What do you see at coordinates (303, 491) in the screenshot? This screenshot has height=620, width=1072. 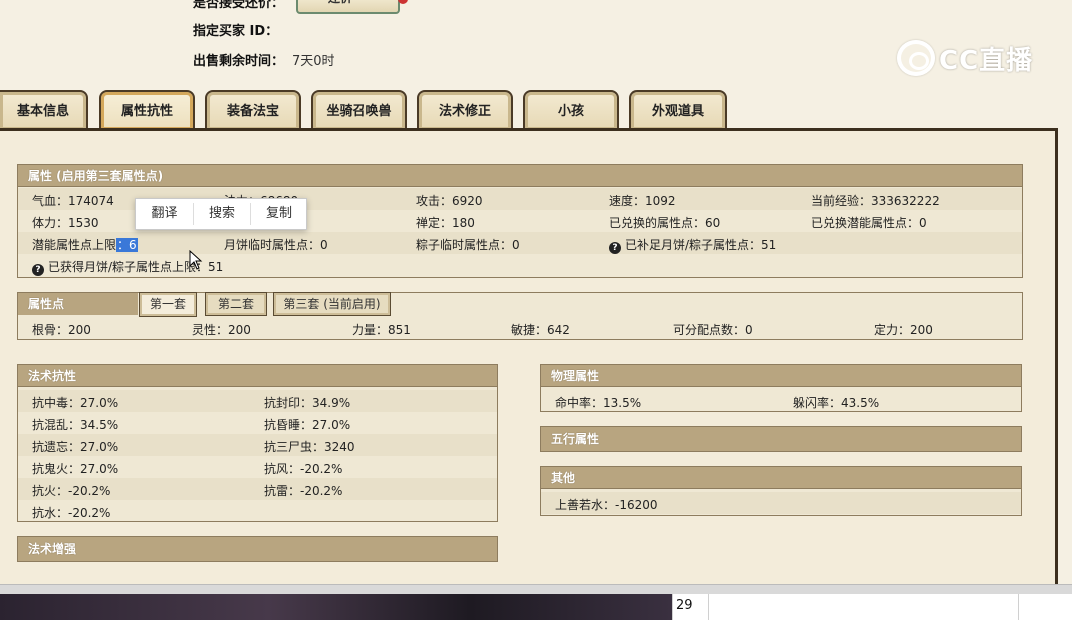 I see `resist-thunder: 抗雷：-20.2%` at bounding box center [303, 491].